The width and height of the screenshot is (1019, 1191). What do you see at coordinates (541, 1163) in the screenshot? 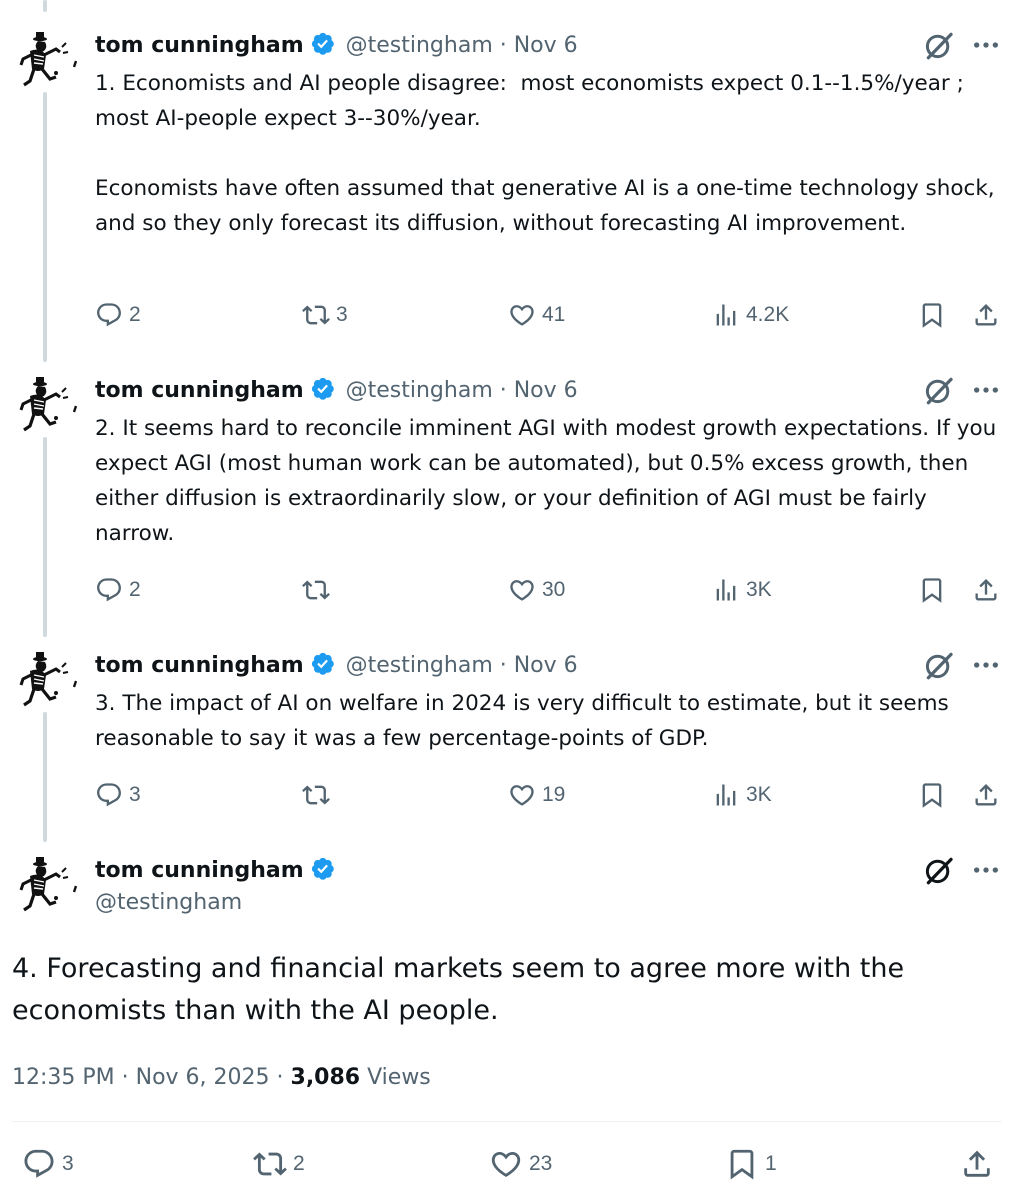
I see `like-count: 23` at bounding box center [541, 1163].